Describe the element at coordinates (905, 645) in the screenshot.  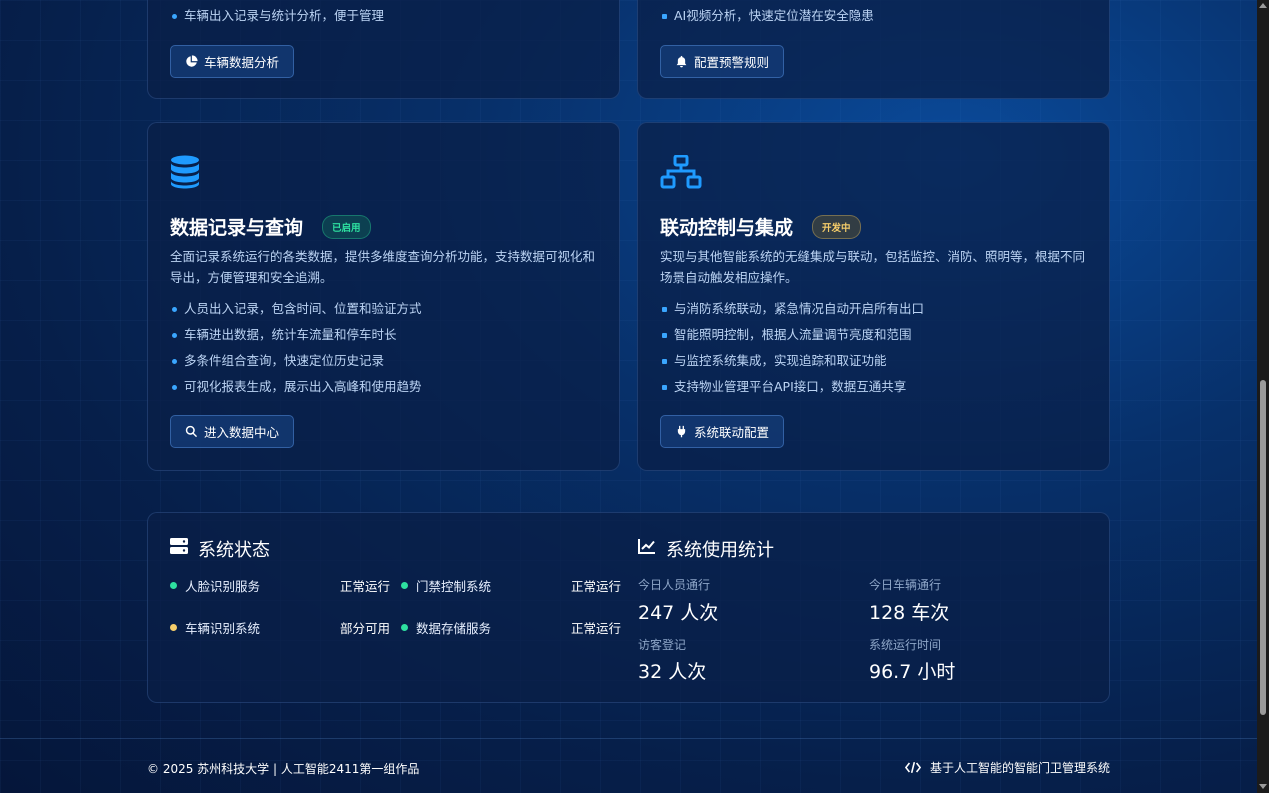
I see `stat-label: 系统运行时间` at that location.